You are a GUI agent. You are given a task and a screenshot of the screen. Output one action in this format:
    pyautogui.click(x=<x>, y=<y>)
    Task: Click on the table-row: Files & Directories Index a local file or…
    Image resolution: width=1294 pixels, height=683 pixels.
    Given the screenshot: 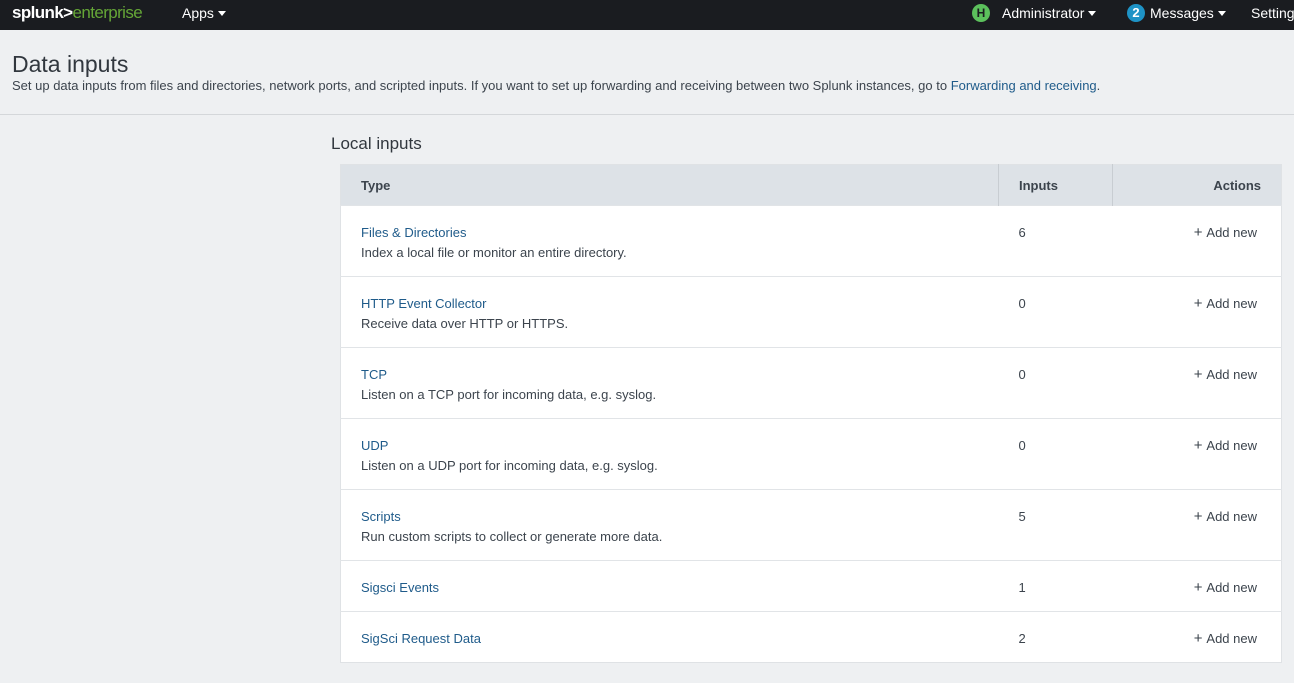 What is the action you would take?
    pyautogui.click(x=811, y=241)
    